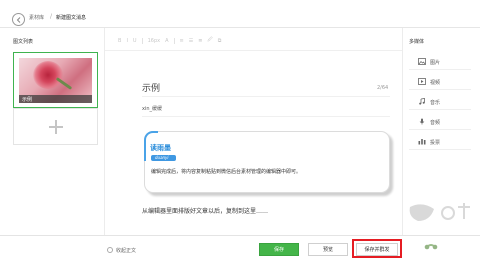 This screenshot has height=258, width=480. I want to click on video-icon, so click(422, 81).